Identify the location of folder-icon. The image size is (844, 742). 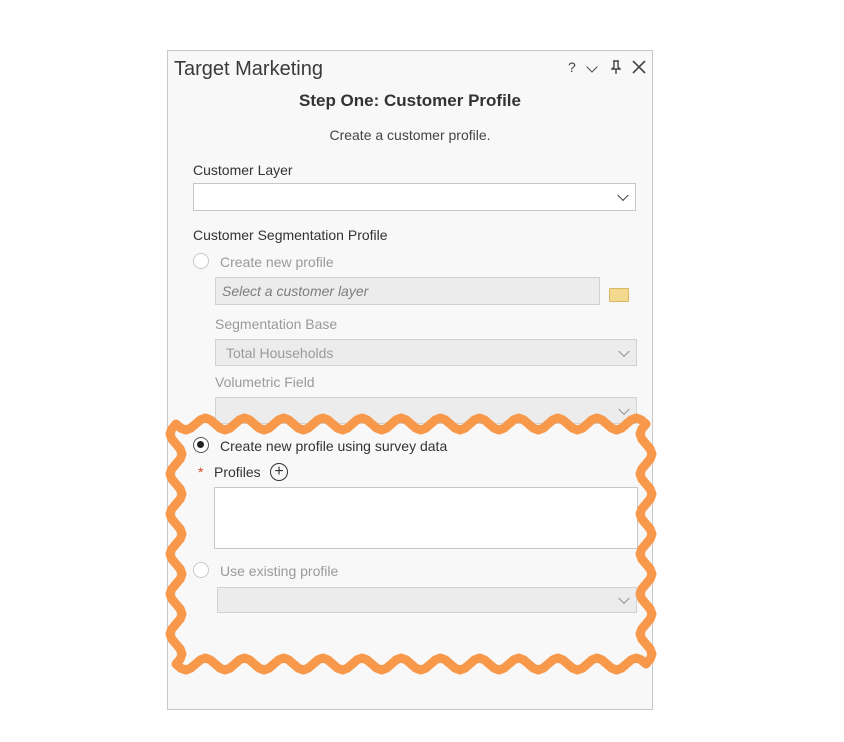
(619, 295).